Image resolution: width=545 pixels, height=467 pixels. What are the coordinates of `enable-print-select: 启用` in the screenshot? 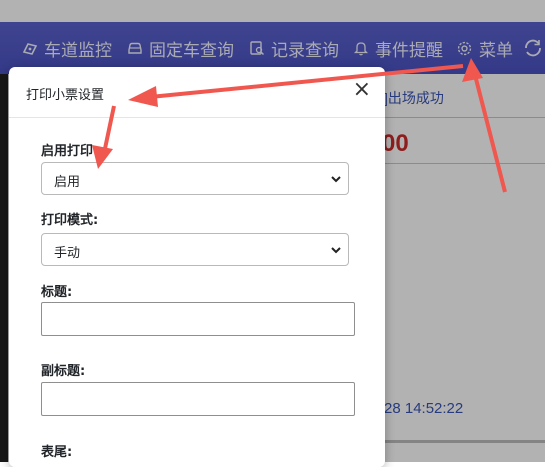 It's located at (195, 178).